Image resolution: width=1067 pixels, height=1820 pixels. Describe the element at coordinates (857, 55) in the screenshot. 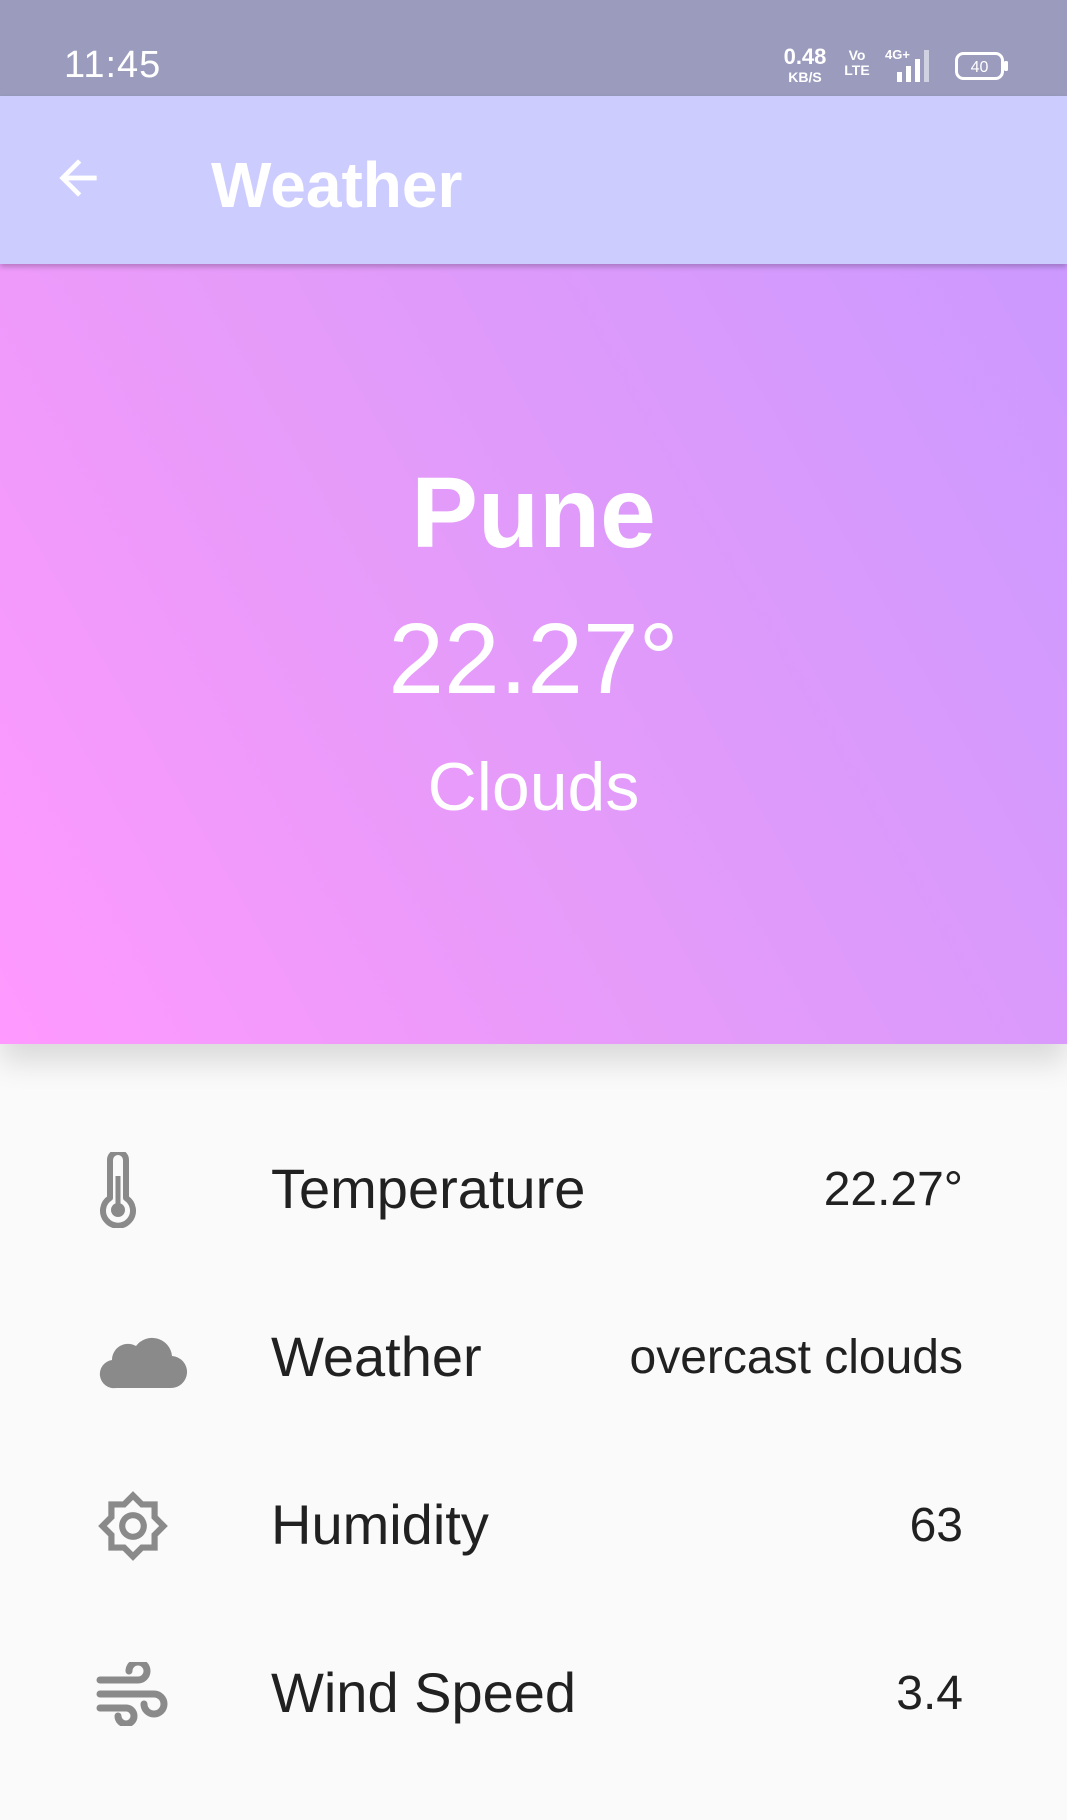

I see `volte-top: Vo` at that location.